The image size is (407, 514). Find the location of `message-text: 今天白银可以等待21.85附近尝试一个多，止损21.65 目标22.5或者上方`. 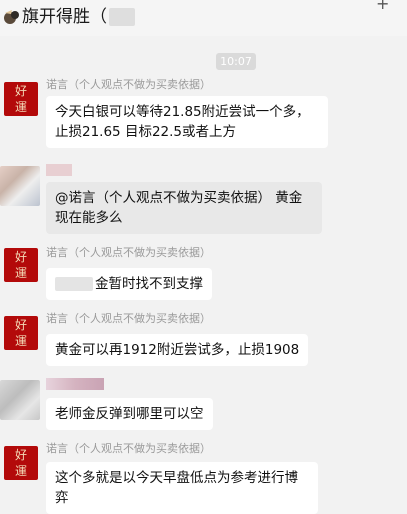

message-text: 今天白银可以等待21.85附近尝试一个多，止损21.65 目标22.5或者上方 is located at coordinates (182, 122).